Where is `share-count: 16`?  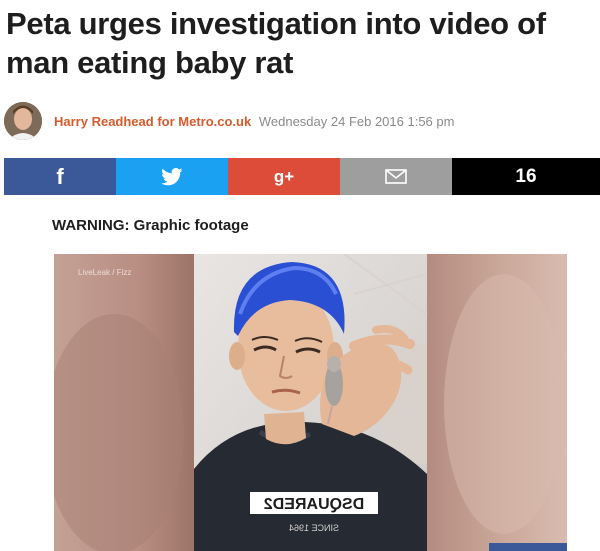 share-count: 16 is located at coordinates (526, 176).